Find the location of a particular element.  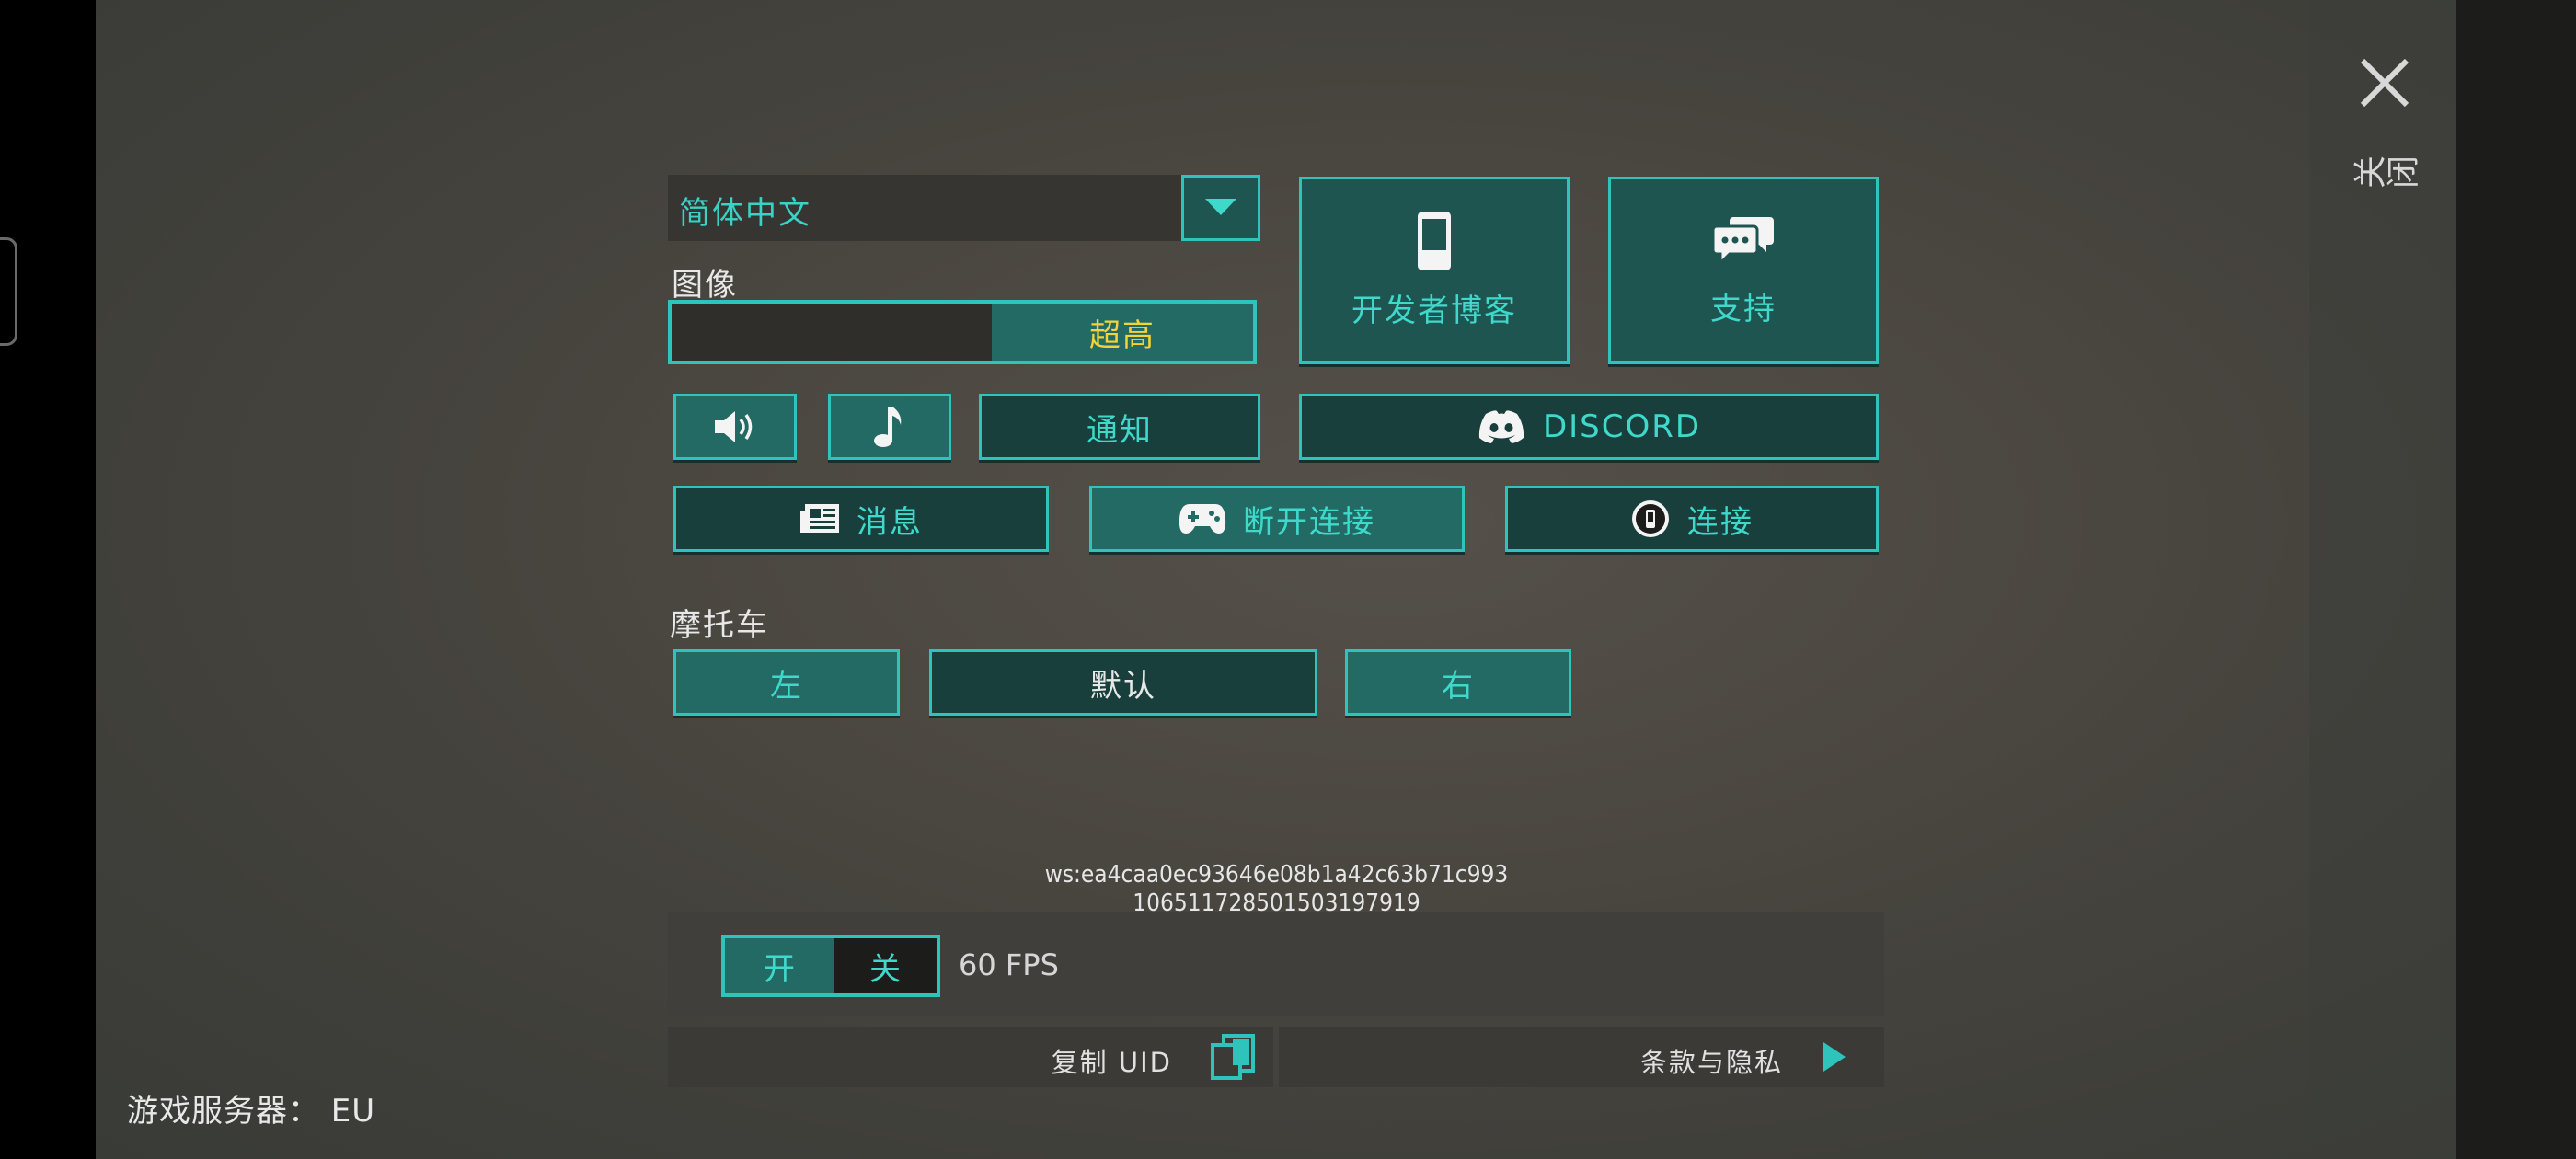

support-label: 支持 is located at coordinates (1743, 308).